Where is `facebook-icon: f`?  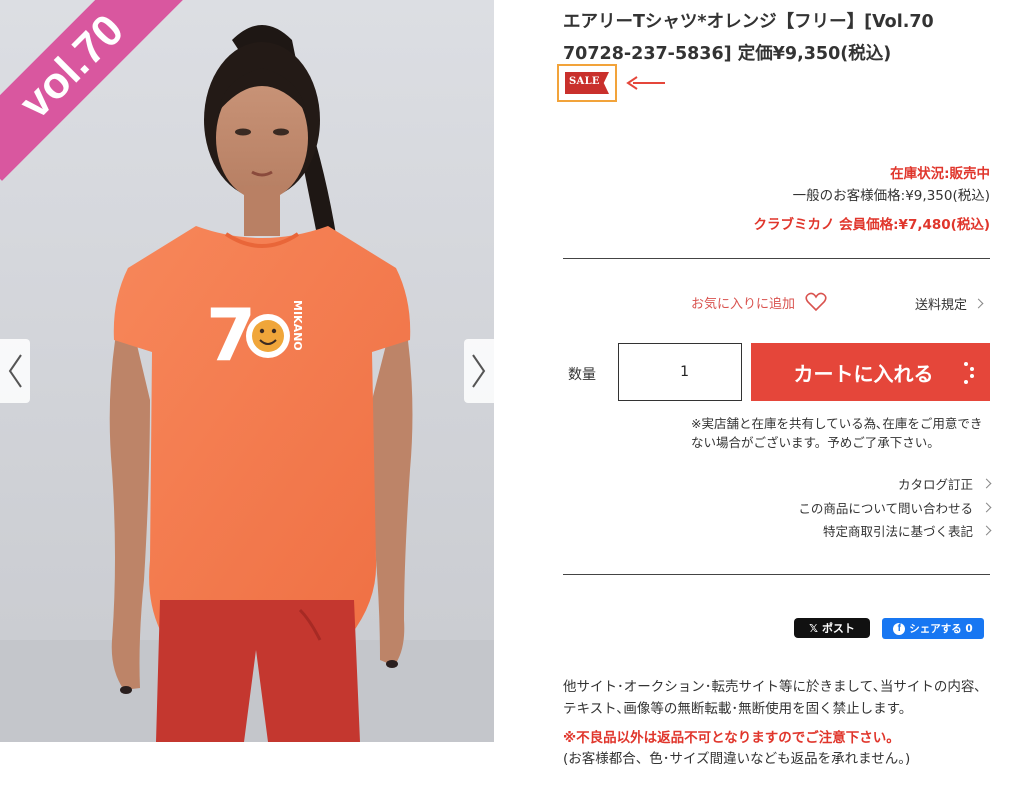
facebook-icon: f is located at coordinates (899, 628).